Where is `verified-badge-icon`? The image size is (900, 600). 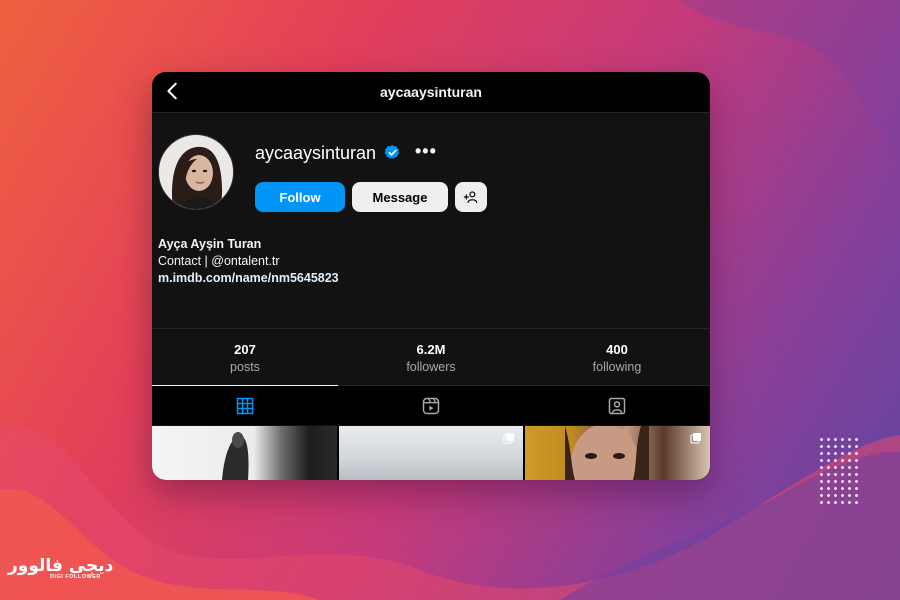 verified-badge-icon is located at coordinates (392, 151).